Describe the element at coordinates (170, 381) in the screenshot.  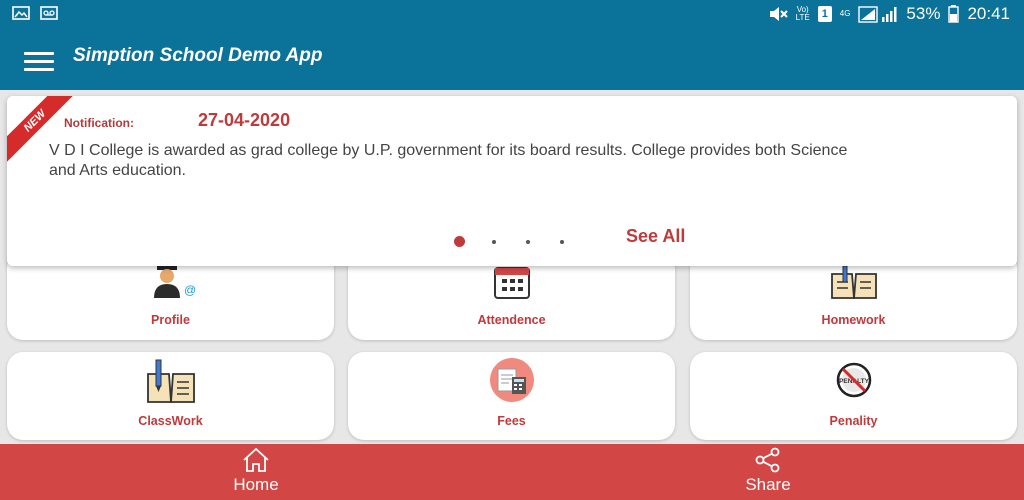
I see `open-book-pencil-icon` at that location.